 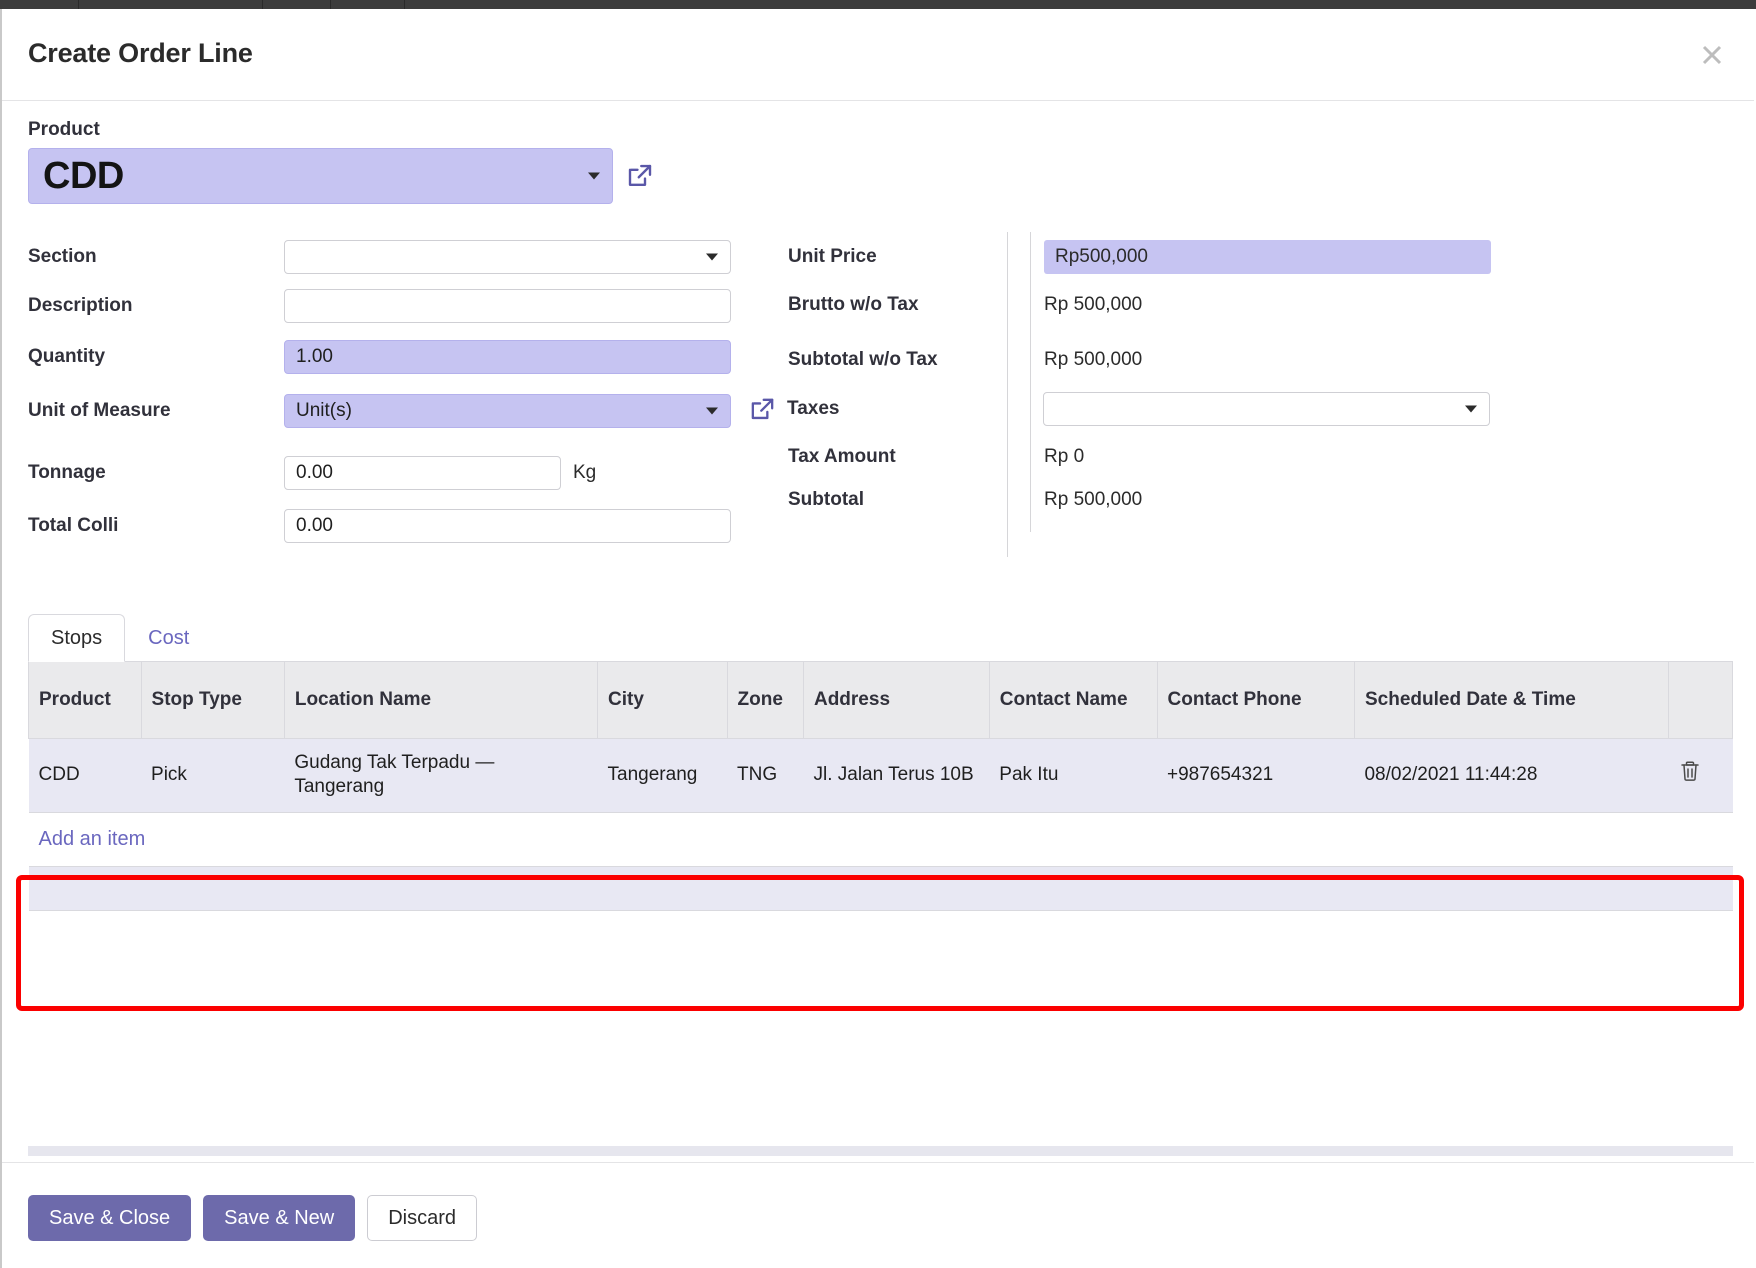 What do you see at coordinates (880, 1151) in the screenshot?
I see `table-footer-strip` at bounding box center [880, 1151].